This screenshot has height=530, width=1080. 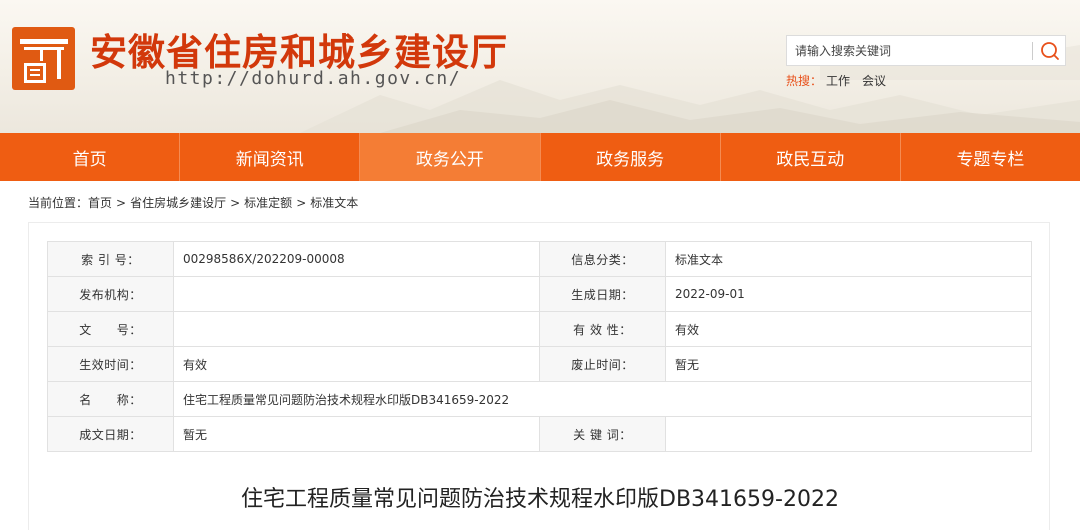 I want to click on table-row: 成文日期： 暂无 关 键 词：, so click(x=539, y=434).